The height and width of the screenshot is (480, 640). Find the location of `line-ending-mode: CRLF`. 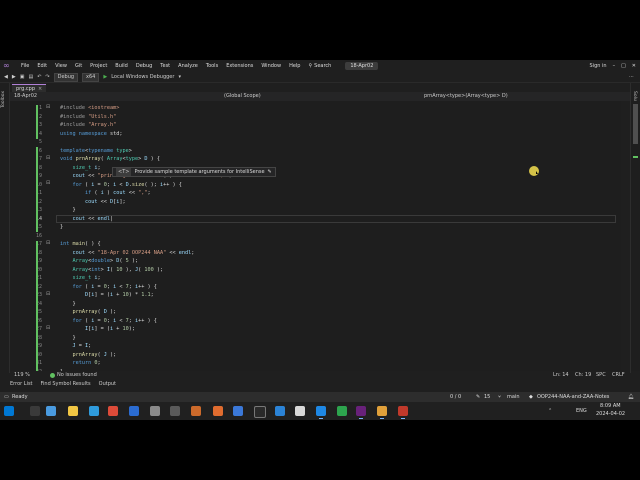

line-ending-mode: CRLF is located at coordinates (618, 375).